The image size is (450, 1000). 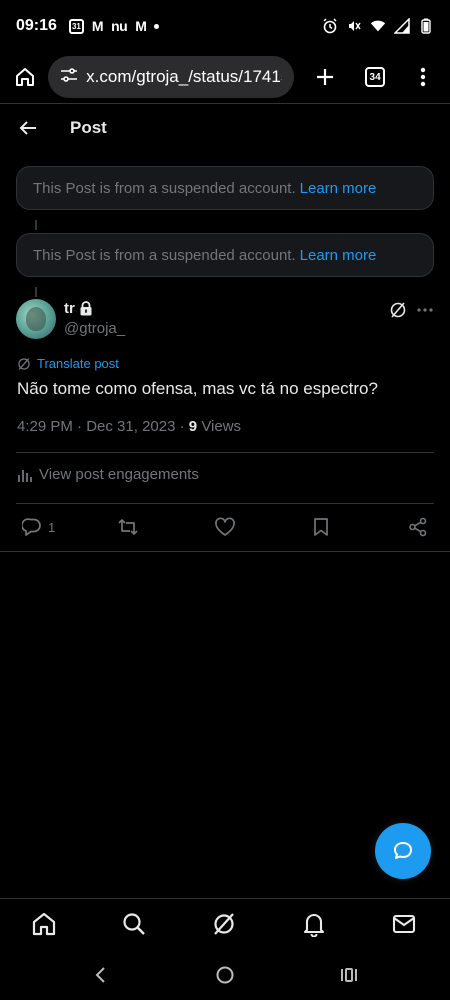 I want to click on post-actions: 1, so click(x=225, y=528).